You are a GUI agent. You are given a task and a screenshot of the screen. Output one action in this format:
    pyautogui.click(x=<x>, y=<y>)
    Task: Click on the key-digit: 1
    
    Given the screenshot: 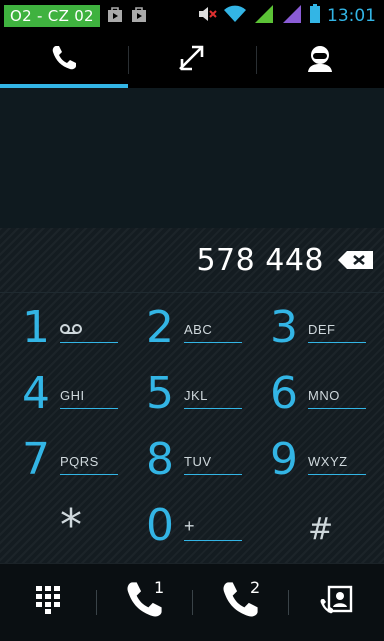 What is the action you would take?
    pyautogui.click(x=36, y=327)
    